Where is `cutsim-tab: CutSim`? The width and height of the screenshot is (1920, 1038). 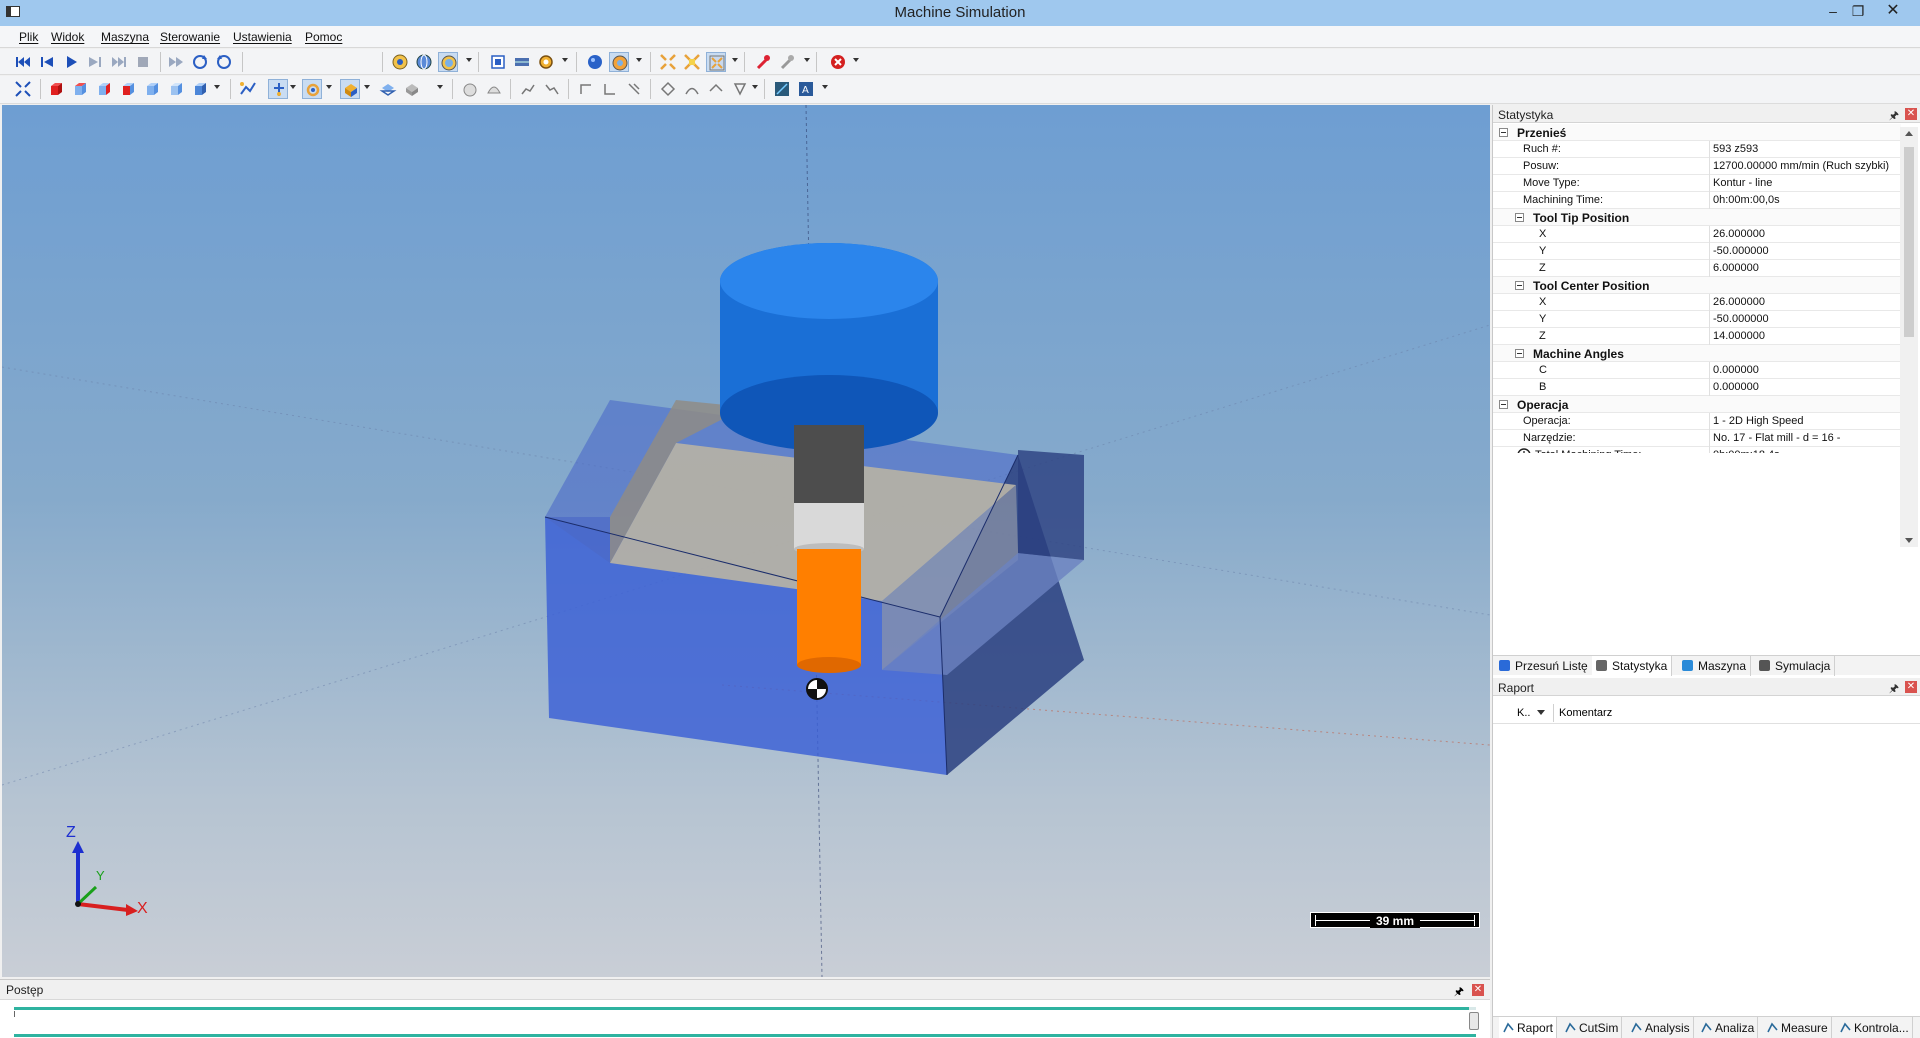 cutsim-tab: CutSim is located at coordinates (1592, 1027).